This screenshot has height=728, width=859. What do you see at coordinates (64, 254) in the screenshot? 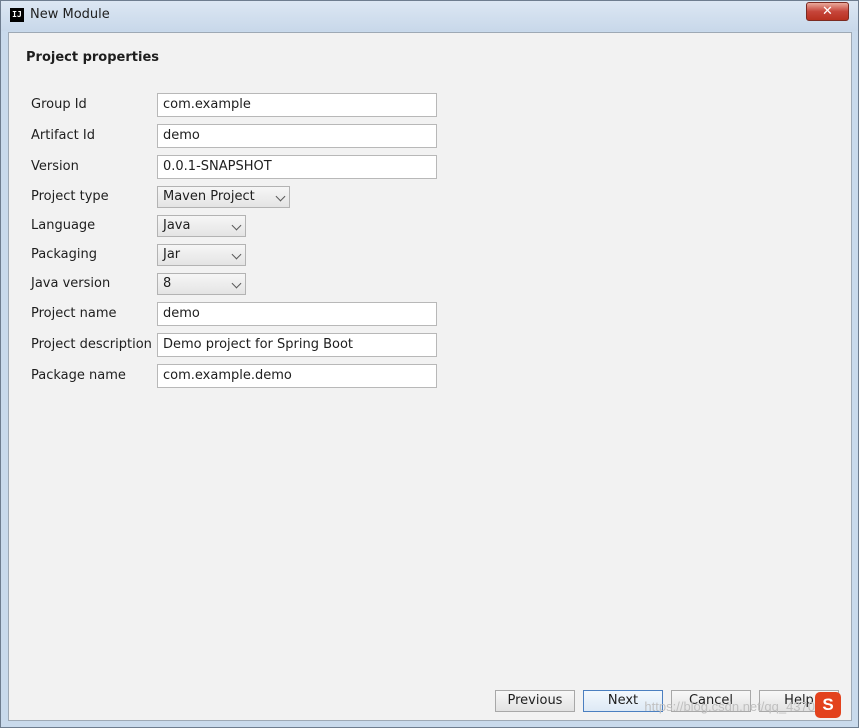
I see `packaging-label: Packaging` at bounding box center [64, 254].